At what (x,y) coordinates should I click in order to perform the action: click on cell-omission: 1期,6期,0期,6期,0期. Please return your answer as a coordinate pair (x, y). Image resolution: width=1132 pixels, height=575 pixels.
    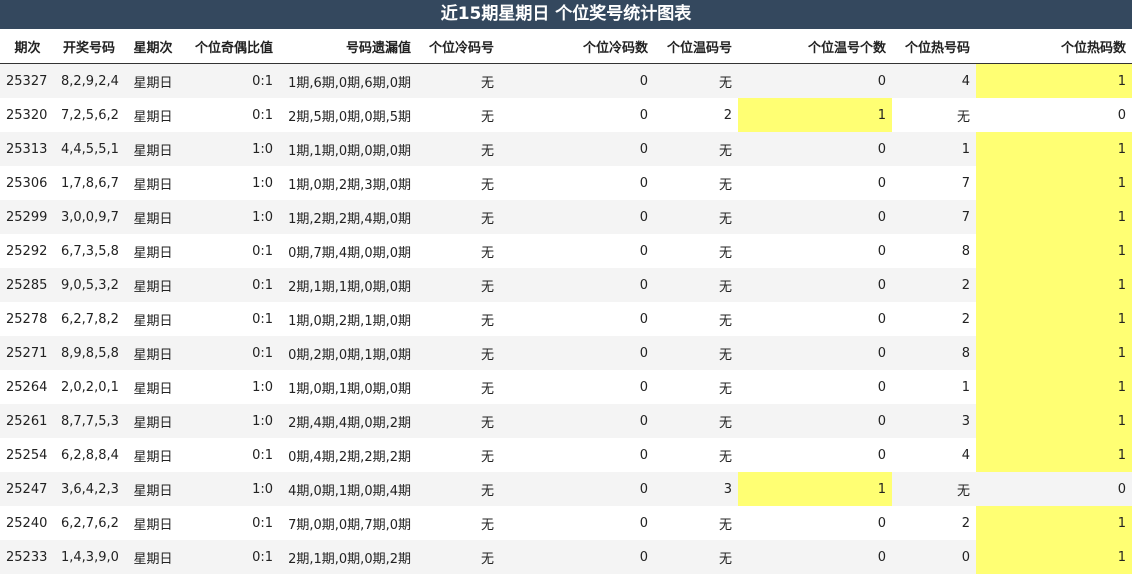
    Looking at the image, I should click on (348, 80).